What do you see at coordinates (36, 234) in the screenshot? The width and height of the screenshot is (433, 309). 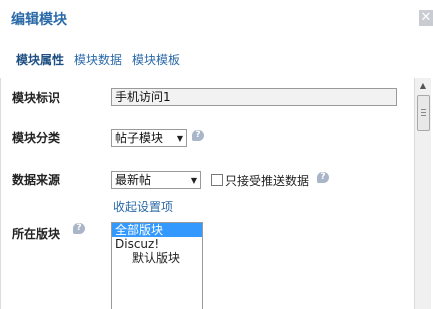 I see `board-label: 所在版块` at bounding box center [36, 234].